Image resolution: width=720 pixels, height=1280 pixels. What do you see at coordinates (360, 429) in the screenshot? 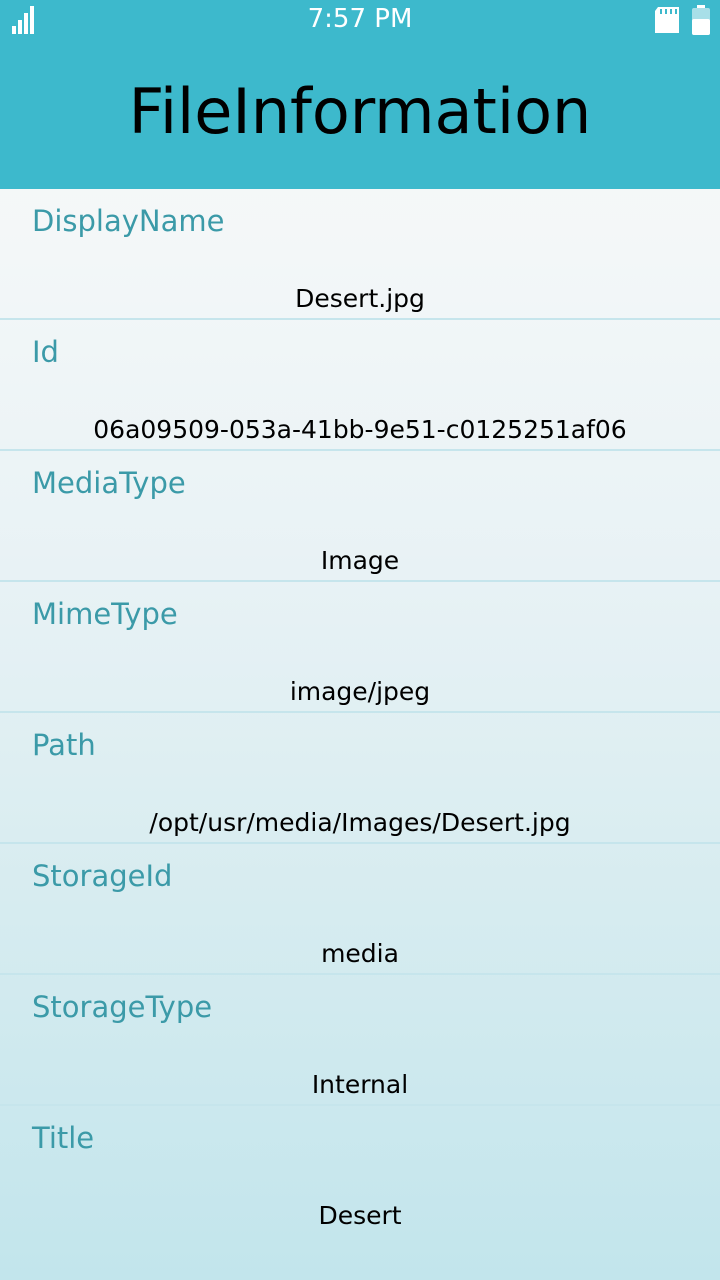
I see `field-value: 06a09509-053a-41bb-9e51-c0125251af06` at bounding box center [360, 429].